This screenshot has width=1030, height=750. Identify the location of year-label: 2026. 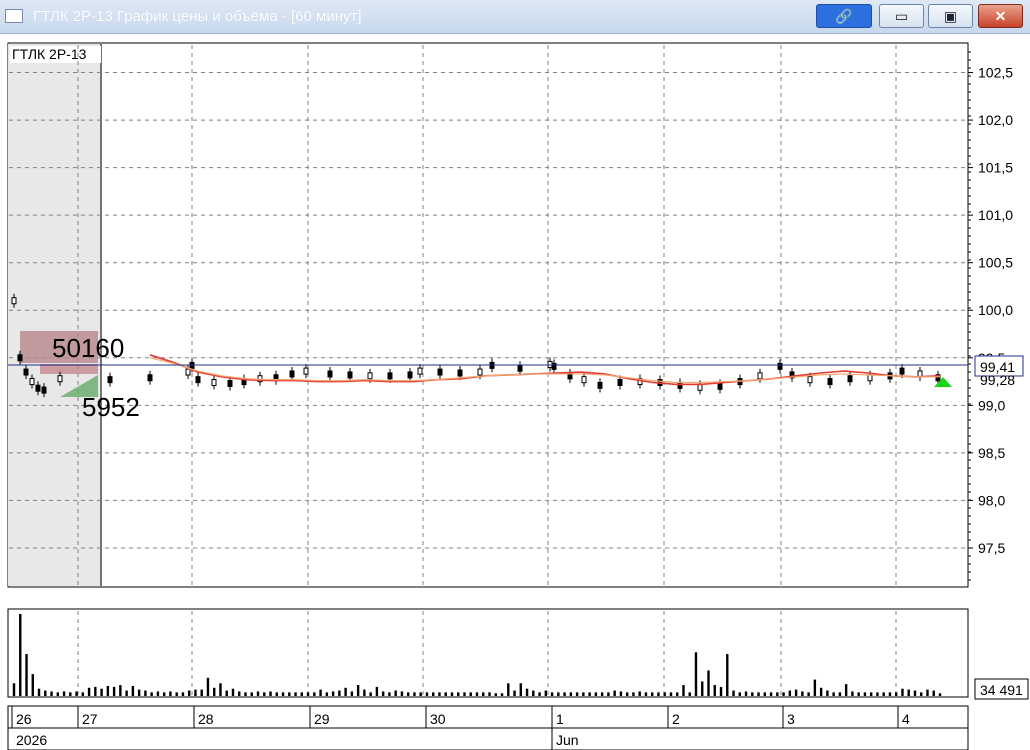
(31, 740).